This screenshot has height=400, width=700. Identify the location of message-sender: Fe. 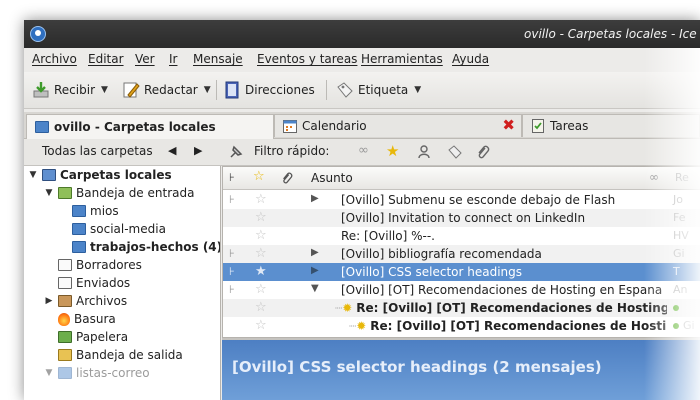
(679, 217).